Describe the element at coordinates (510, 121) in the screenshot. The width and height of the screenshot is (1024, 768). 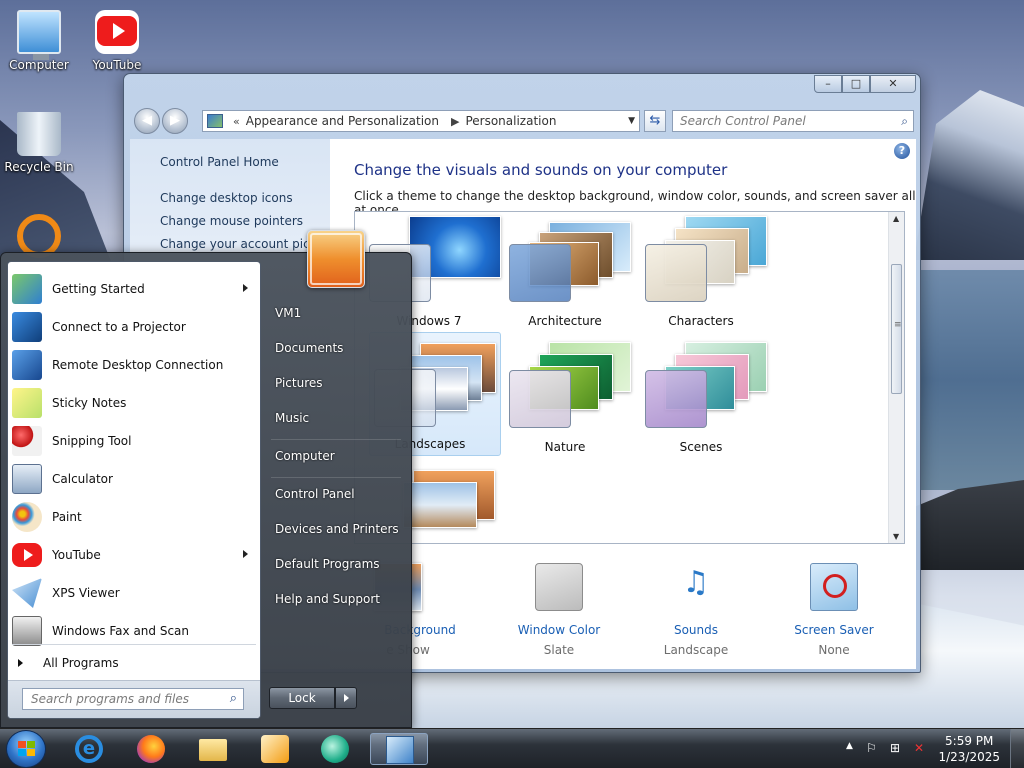
I see `breadcrumb-personalization: Personalization` at that location.